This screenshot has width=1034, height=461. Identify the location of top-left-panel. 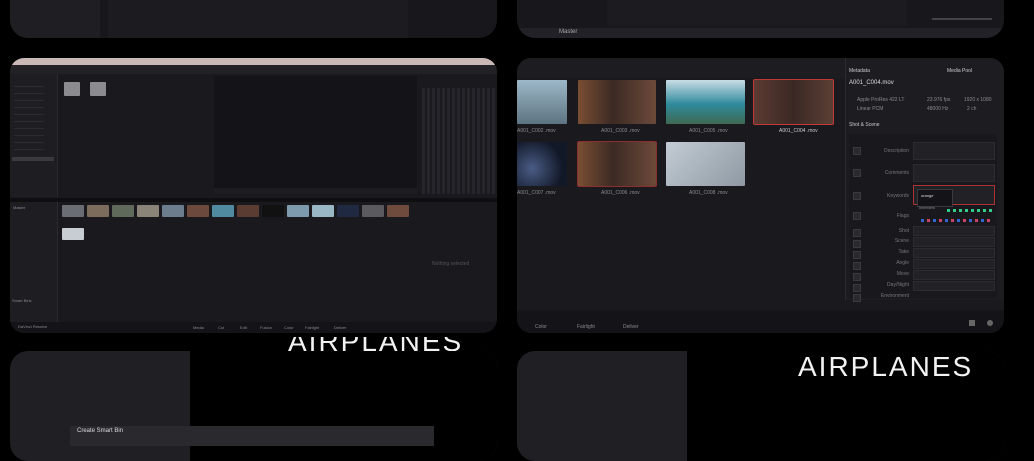
(253, 19).